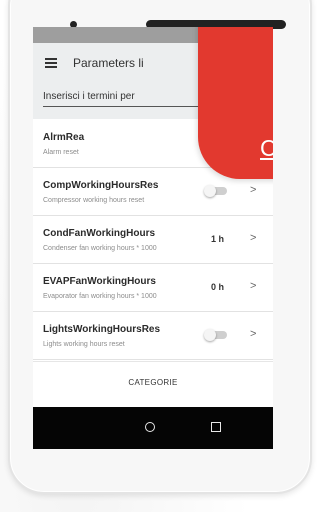 This screenshot has width=320, height=512. I want to click on parameter-description: Condenser fan working hours * 1000, so click(100, 248).